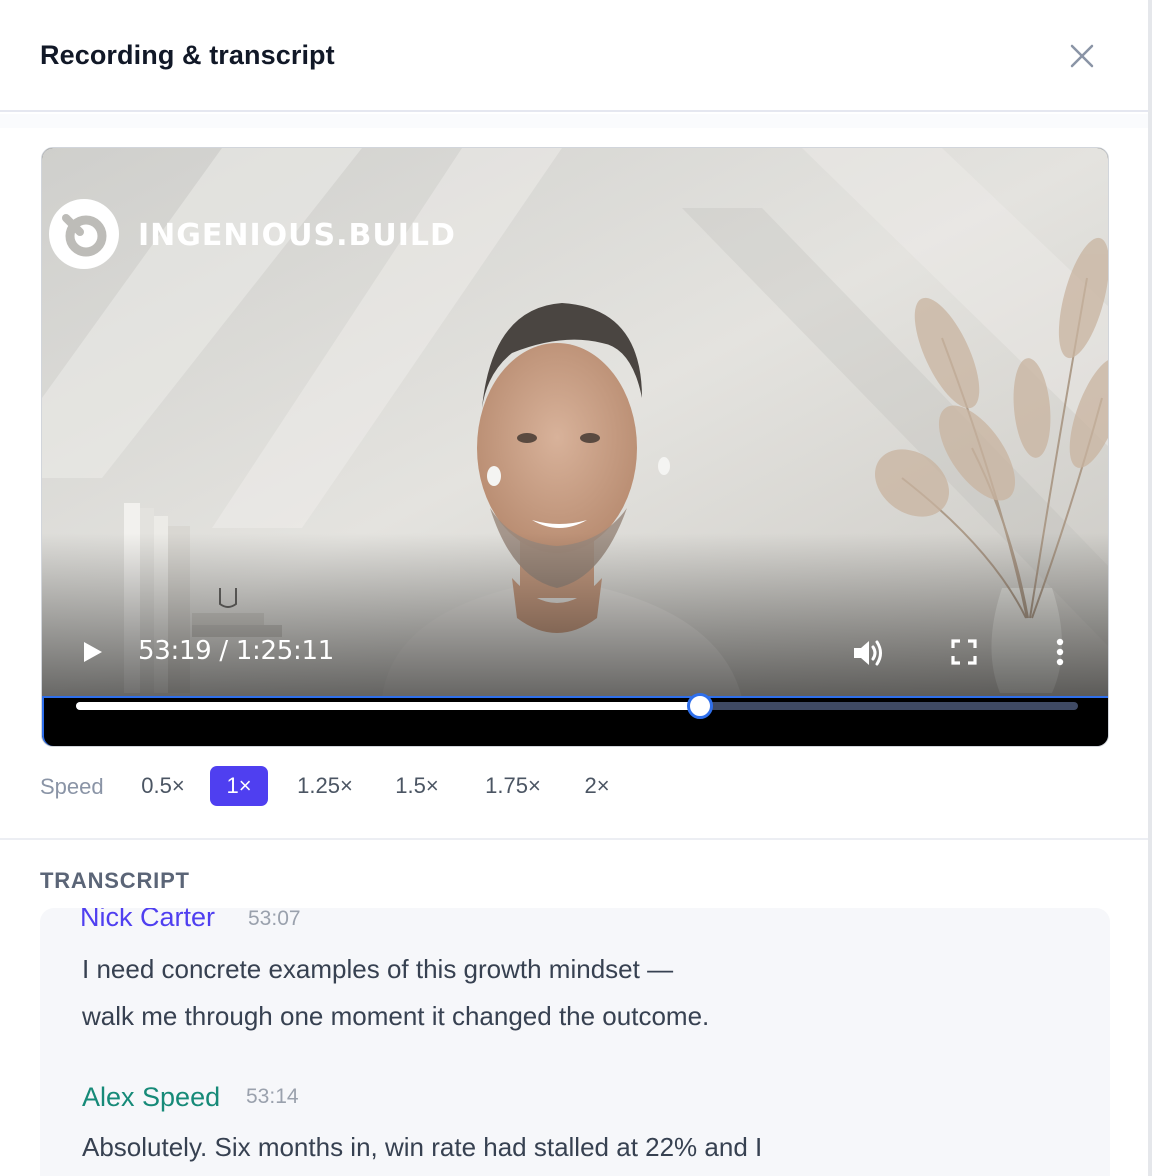  Describe the element at coordinates (239, 786) in the screenshot. I see `speed-option: 1×` at that location.